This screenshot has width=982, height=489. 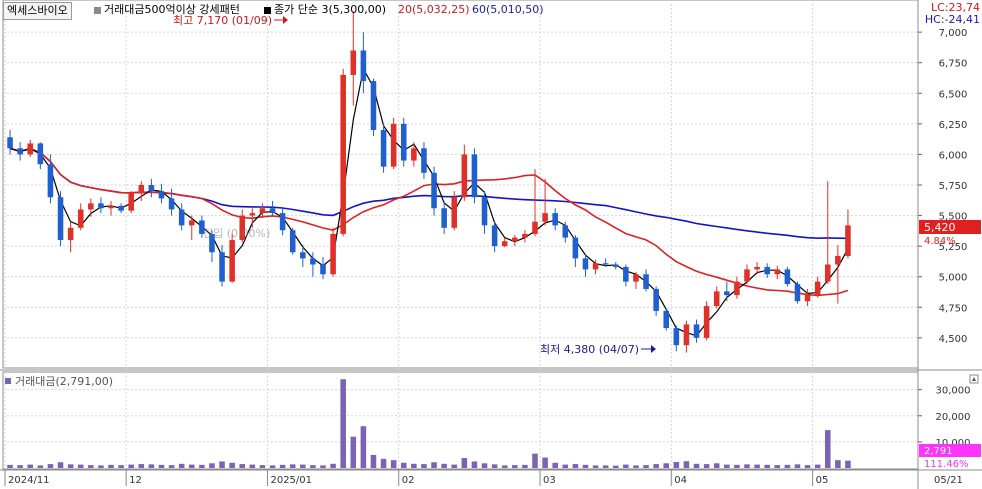 What do you see at coordinates (822, 480) in the screenshot?
I see `time-tick-label: 05` at bounding box center [822, 480].